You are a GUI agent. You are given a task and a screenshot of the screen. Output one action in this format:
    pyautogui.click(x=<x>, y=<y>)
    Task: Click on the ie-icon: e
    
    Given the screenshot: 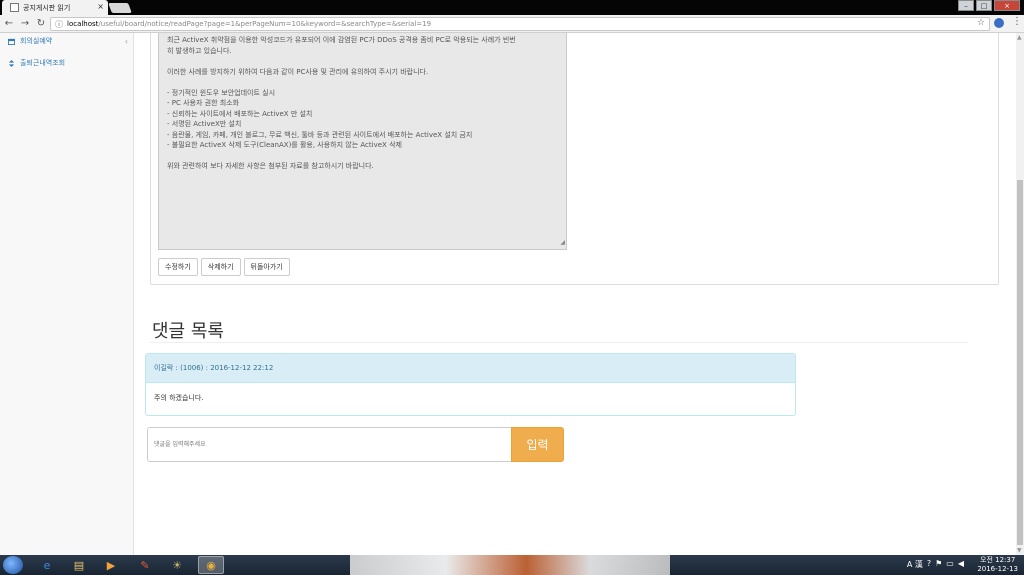 What is the action you would take?
    pyautogui.click(x=47, y=565)
    